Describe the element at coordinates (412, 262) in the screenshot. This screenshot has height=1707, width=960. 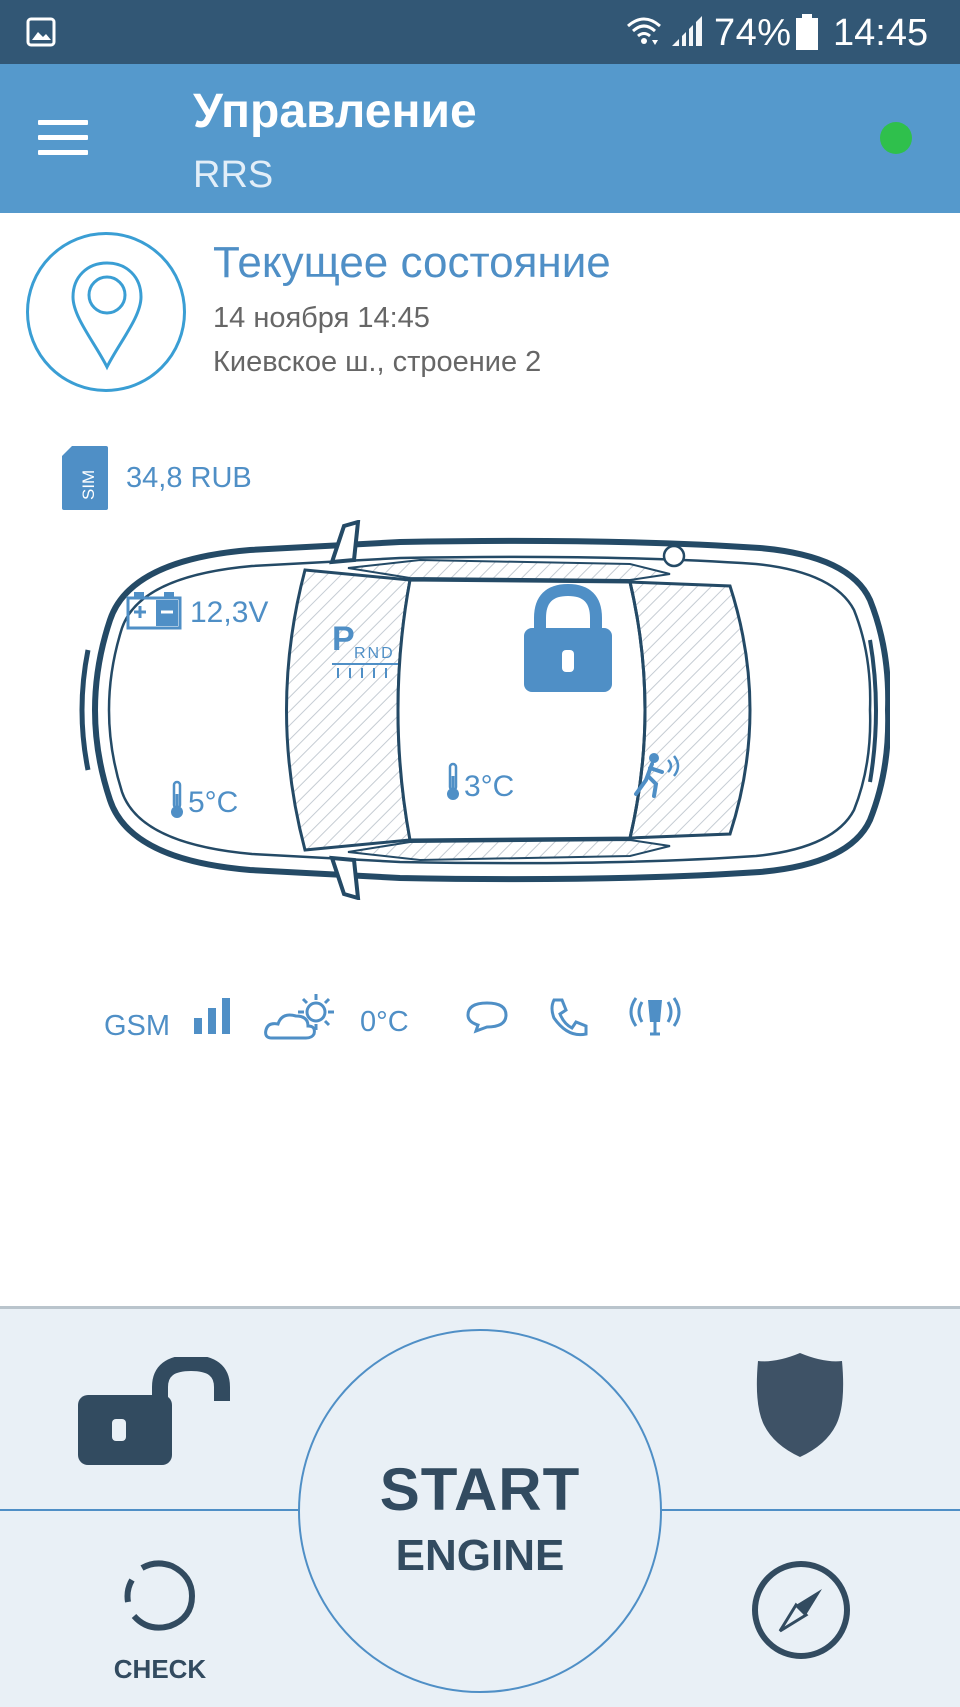
I see `state-title: Текущее состояние` at that location.